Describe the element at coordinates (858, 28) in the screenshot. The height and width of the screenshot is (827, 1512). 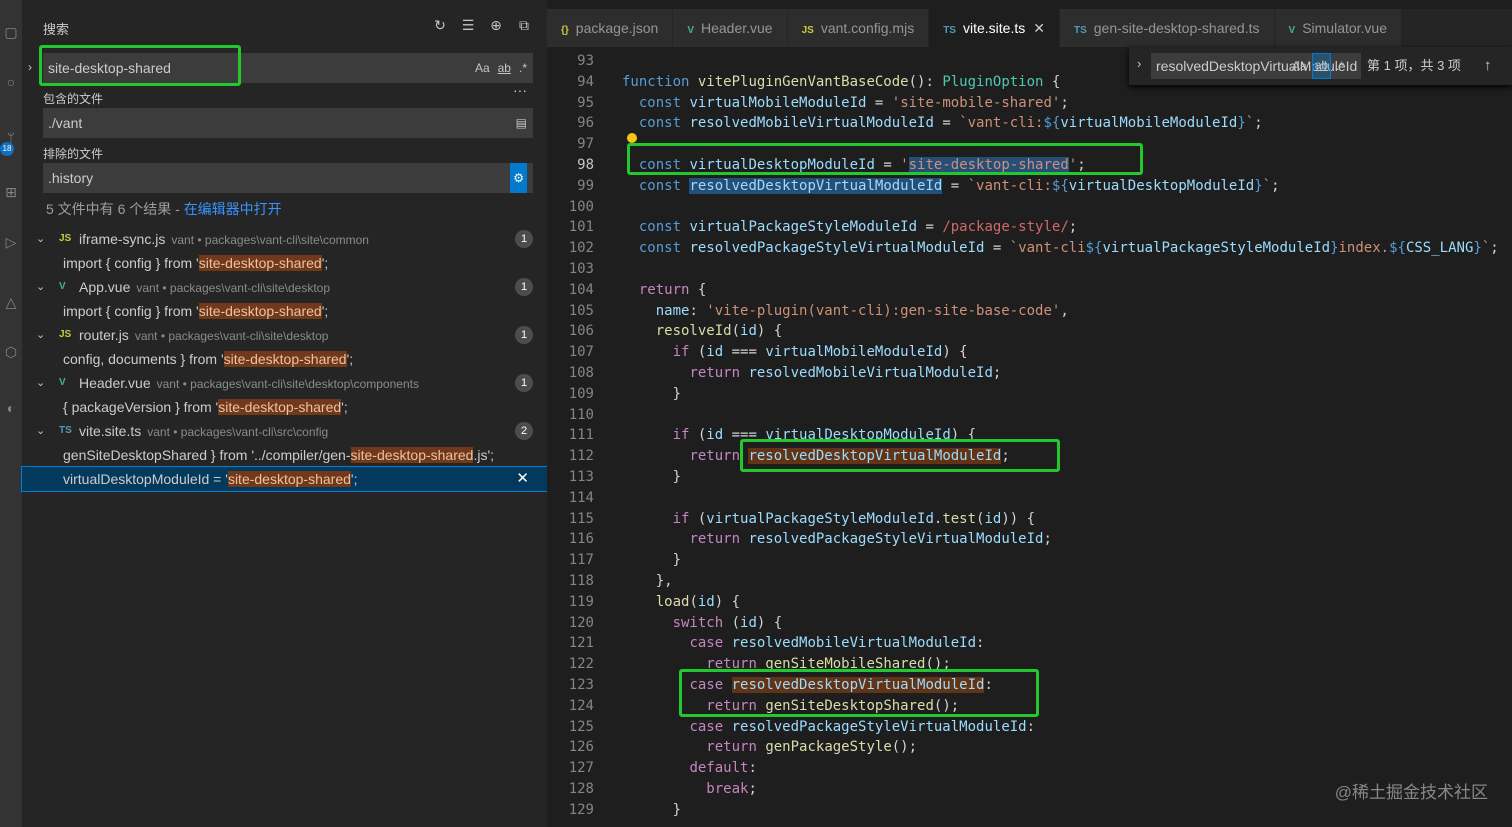
I see `tab-2: JS vant.config.mjs` at that location.